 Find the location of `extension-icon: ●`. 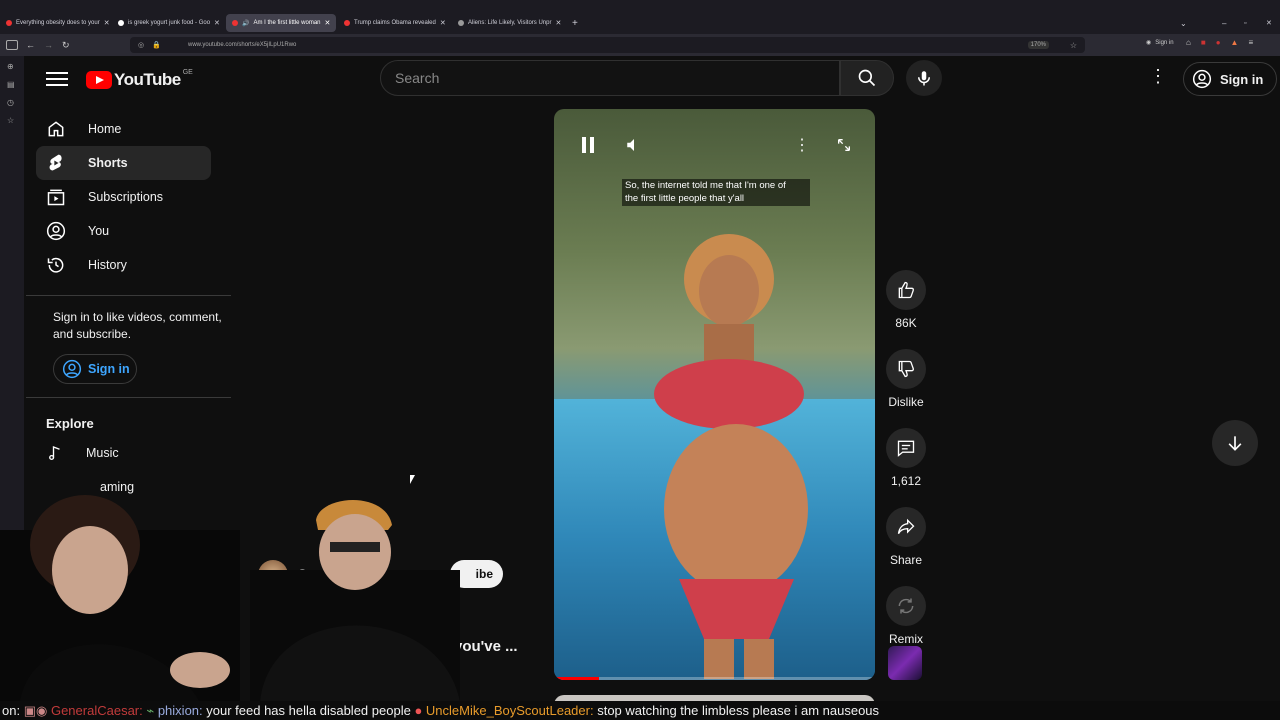

extension-icon: ● is located at coordinates (1218, 42).